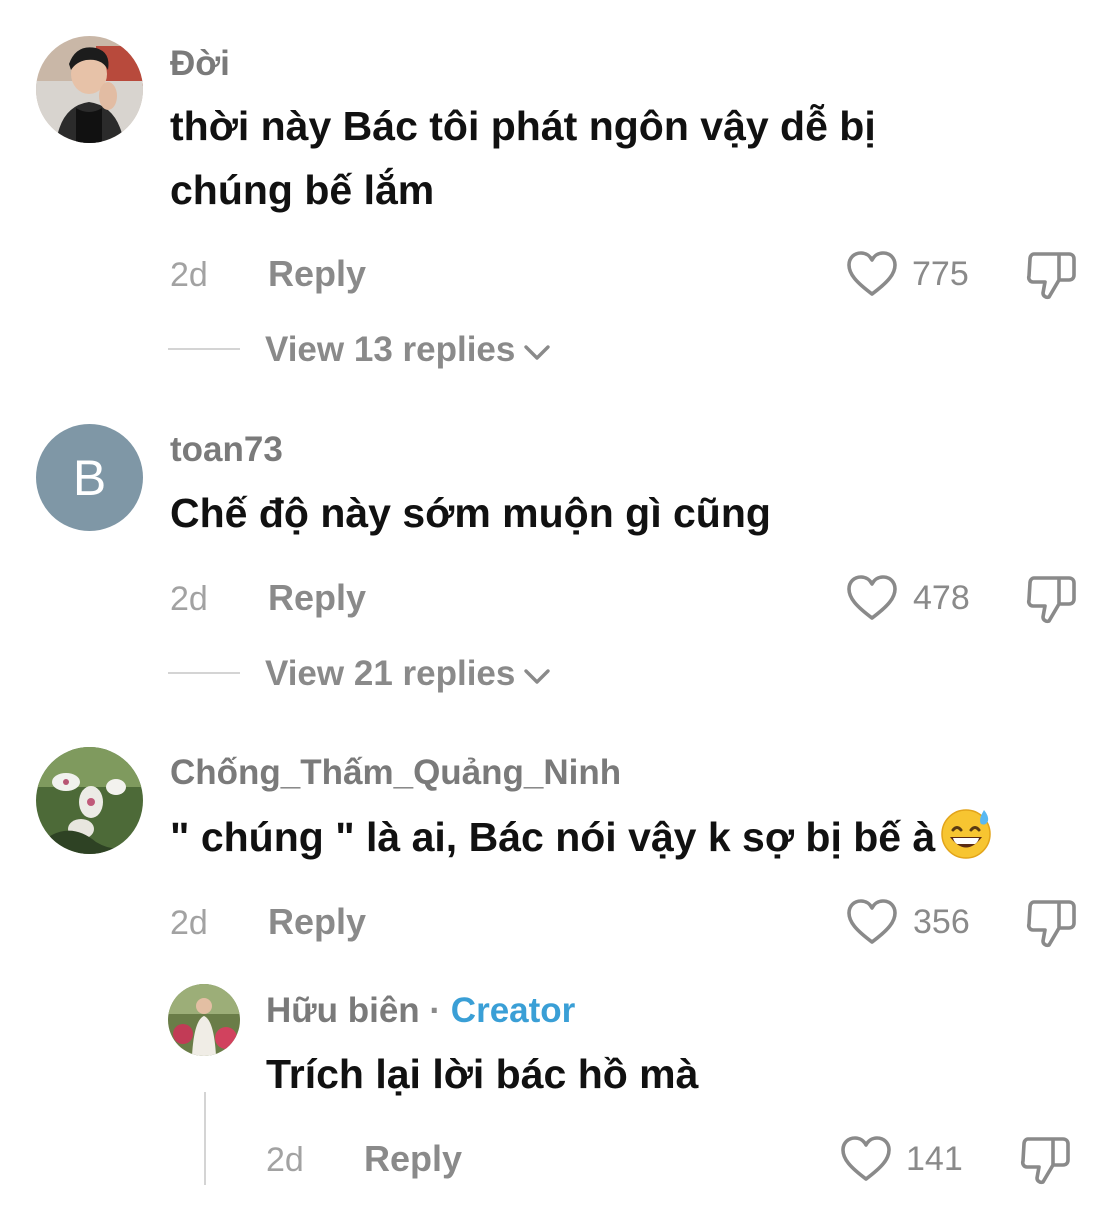  What do you see at coordinates (523, 126) in the screenshot?
I see `comment-text-line: thời này Bác tôi phát ngôn vậy dễ bị` at bounding box center [523, 126].